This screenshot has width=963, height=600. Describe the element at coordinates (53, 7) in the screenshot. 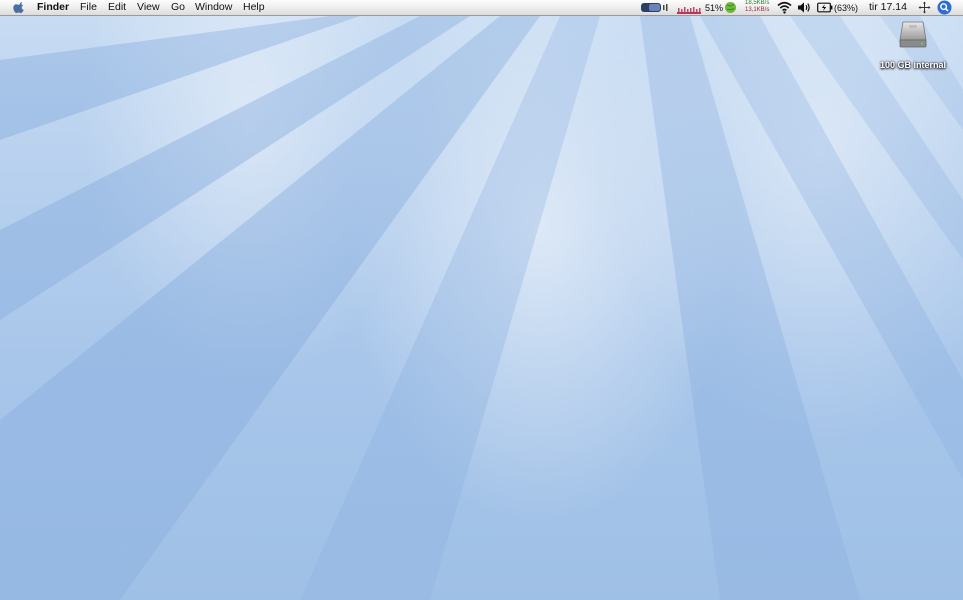

I see `app-menu-finder: Finder` at that location.